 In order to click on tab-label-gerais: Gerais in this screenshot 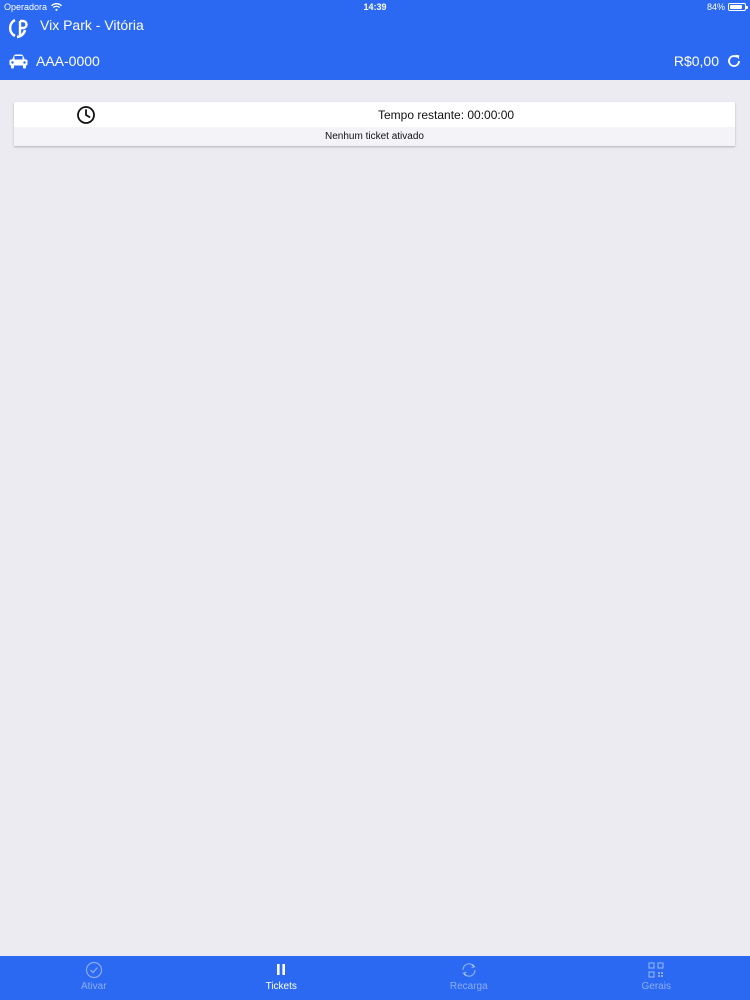, I will do `click(656, 986)`.